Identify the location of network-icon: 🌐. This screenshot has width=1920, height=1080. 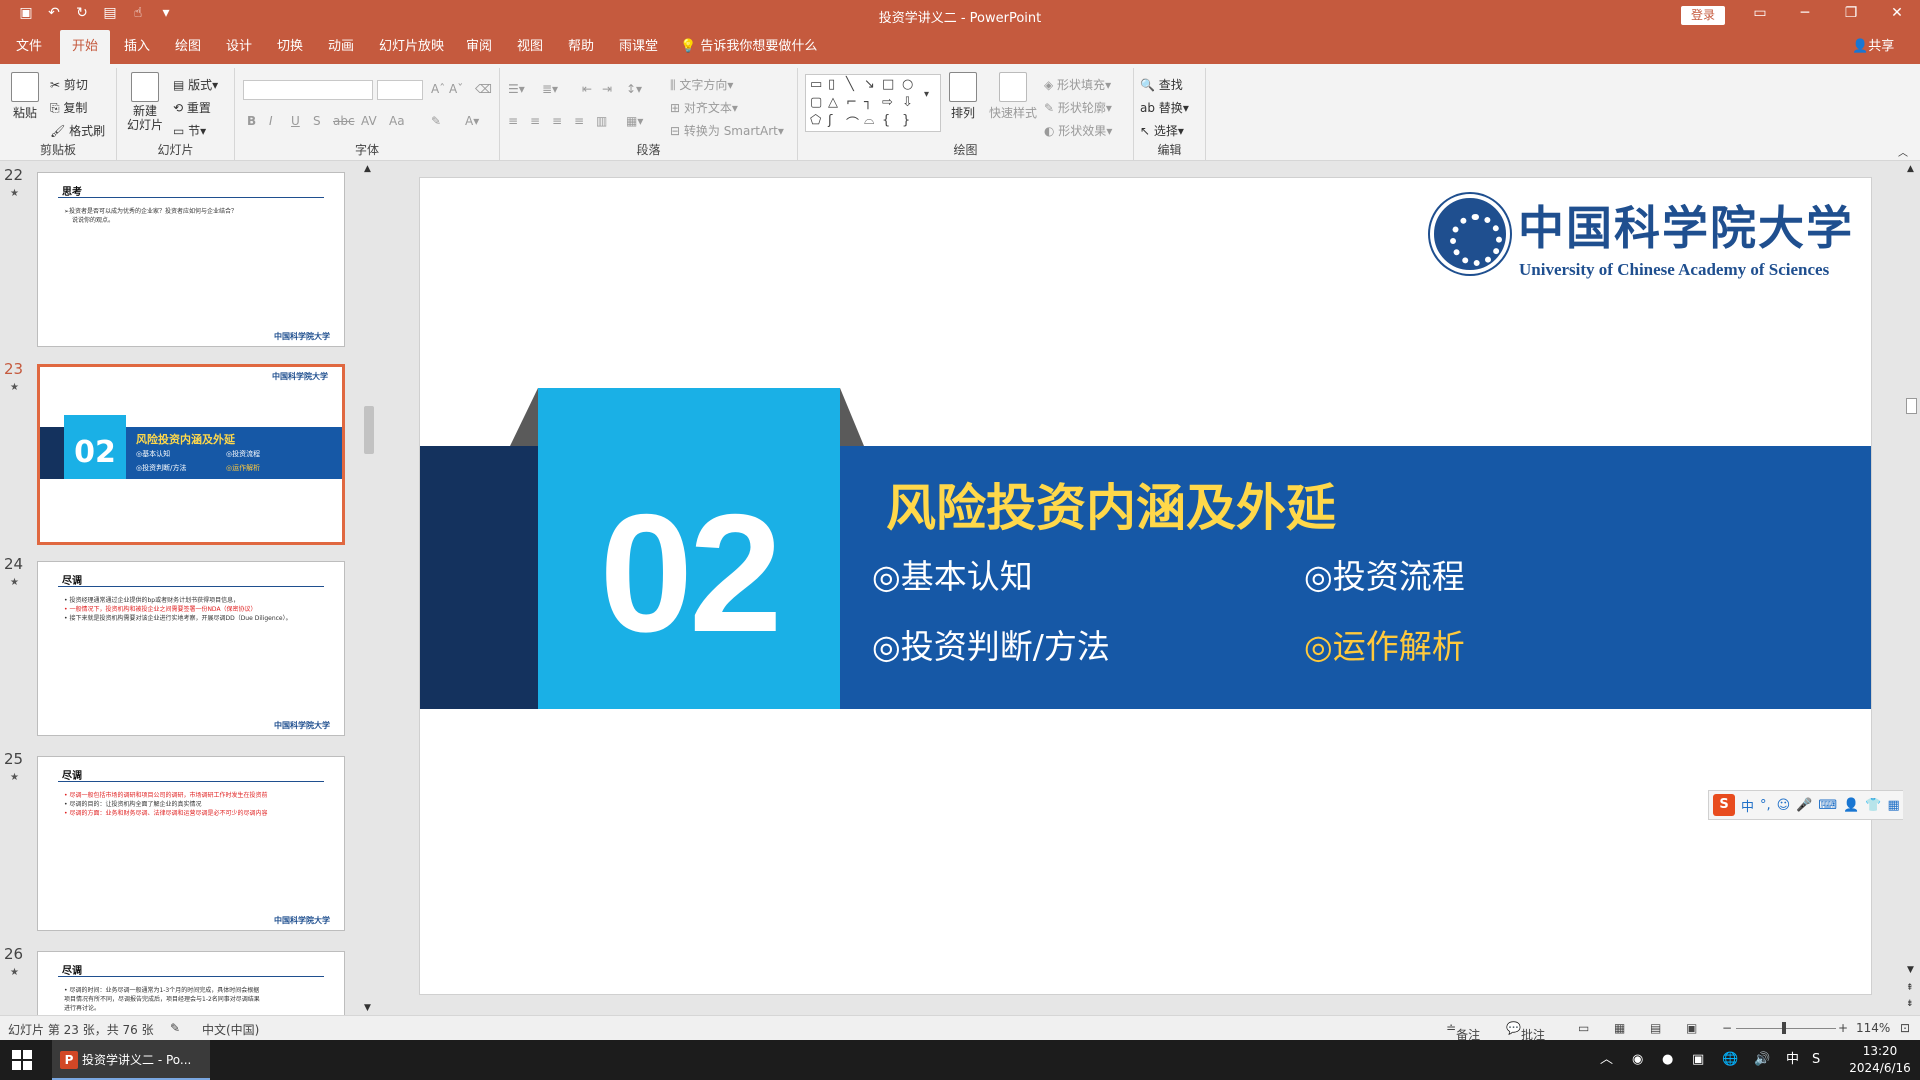
(1730, 1060).